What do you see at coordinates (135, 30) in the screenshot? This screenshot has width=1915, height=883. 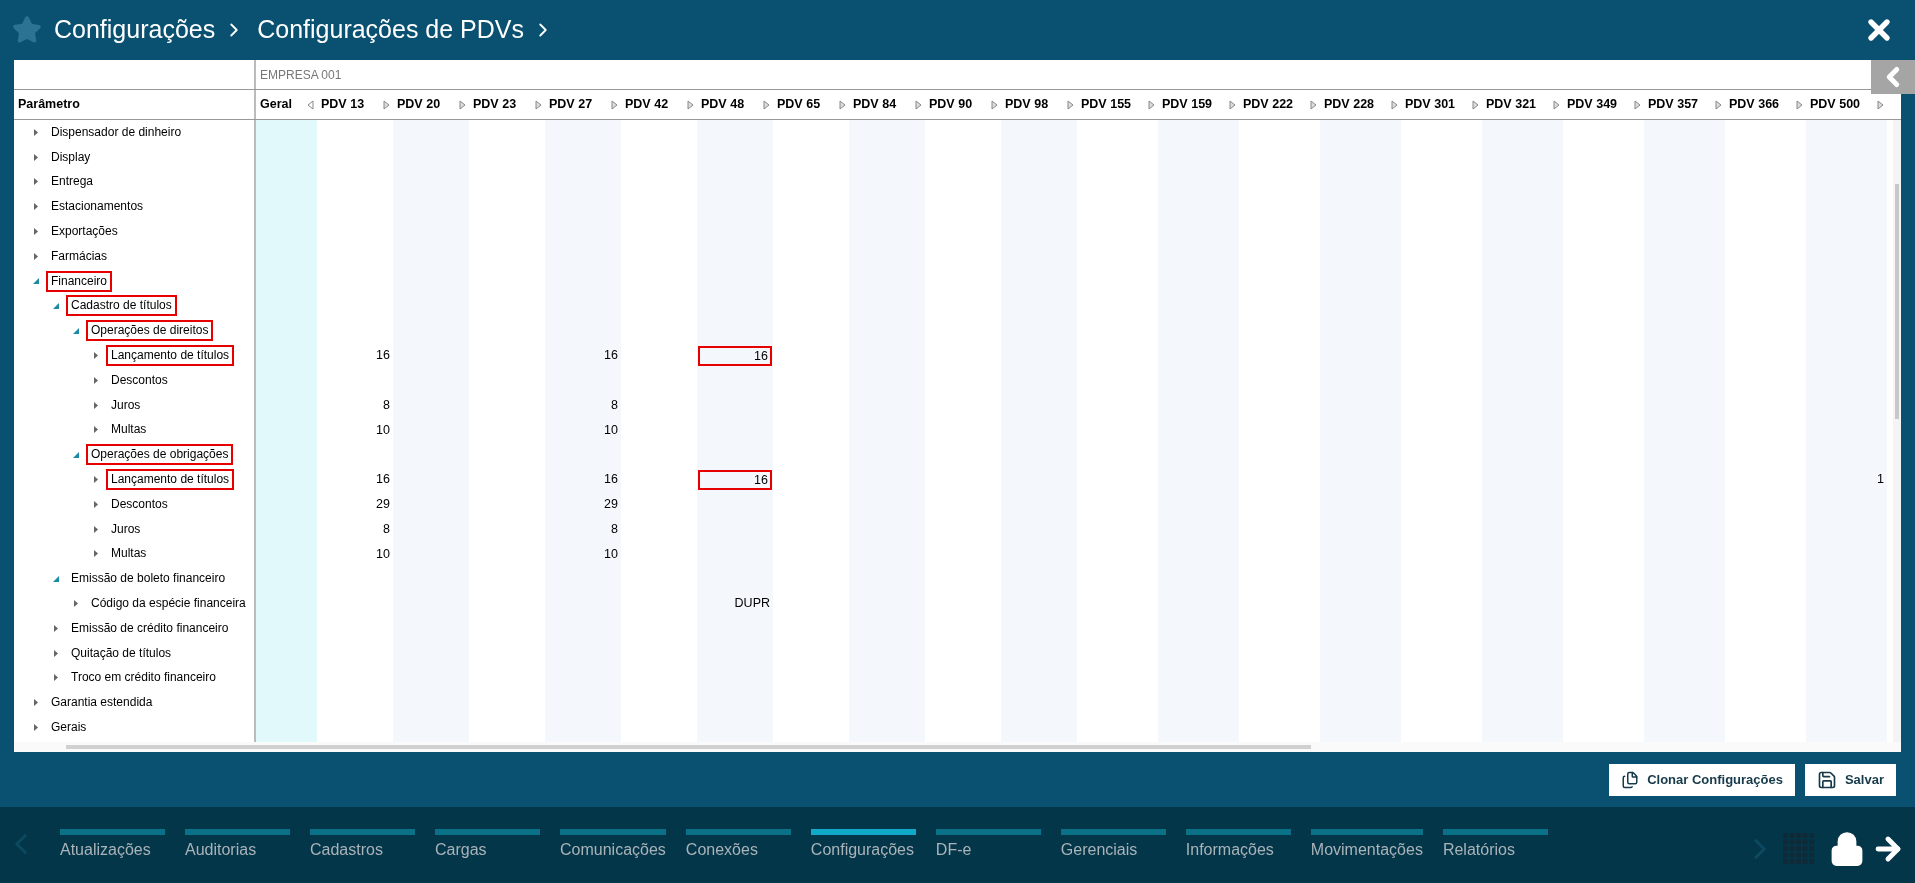 I see `breadcrumb-link: Configurações` at bounding box center [135, 30].